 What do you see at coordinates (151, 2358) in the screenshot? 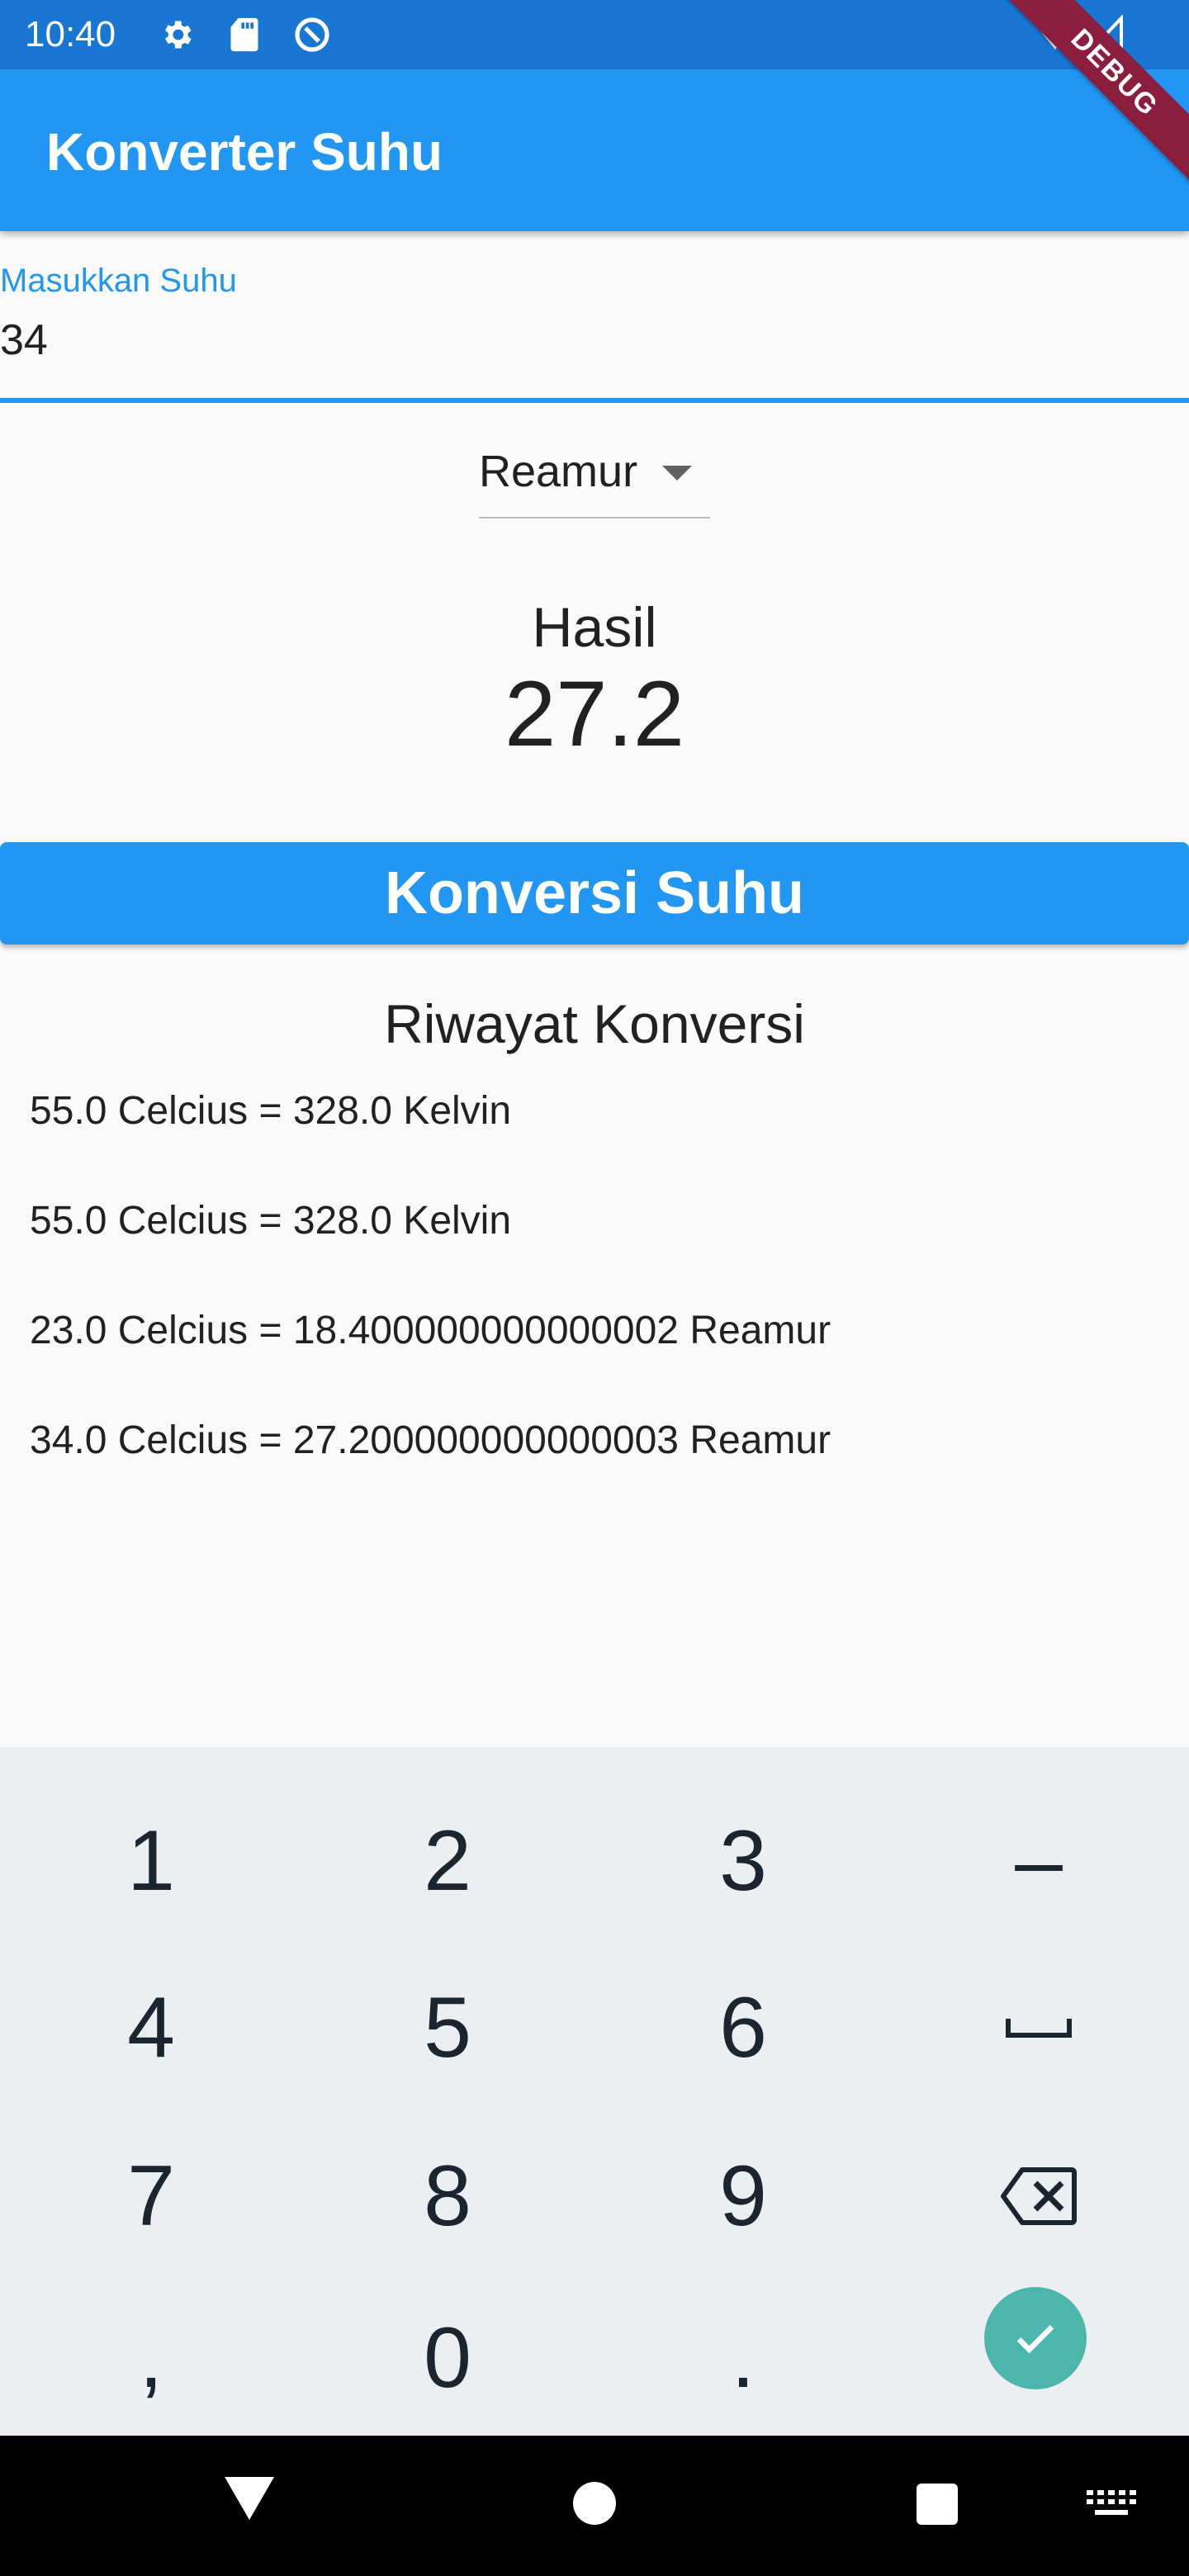
I see `key-comma: ,` at bounding box center [151, 2358].